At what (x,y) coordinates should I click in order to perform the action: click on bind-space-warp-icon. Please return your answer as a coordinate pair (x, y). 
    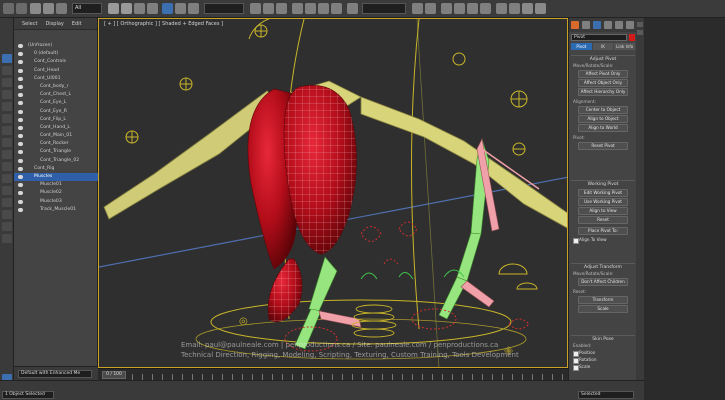
    Looking at the image, I should click on (61, 8).